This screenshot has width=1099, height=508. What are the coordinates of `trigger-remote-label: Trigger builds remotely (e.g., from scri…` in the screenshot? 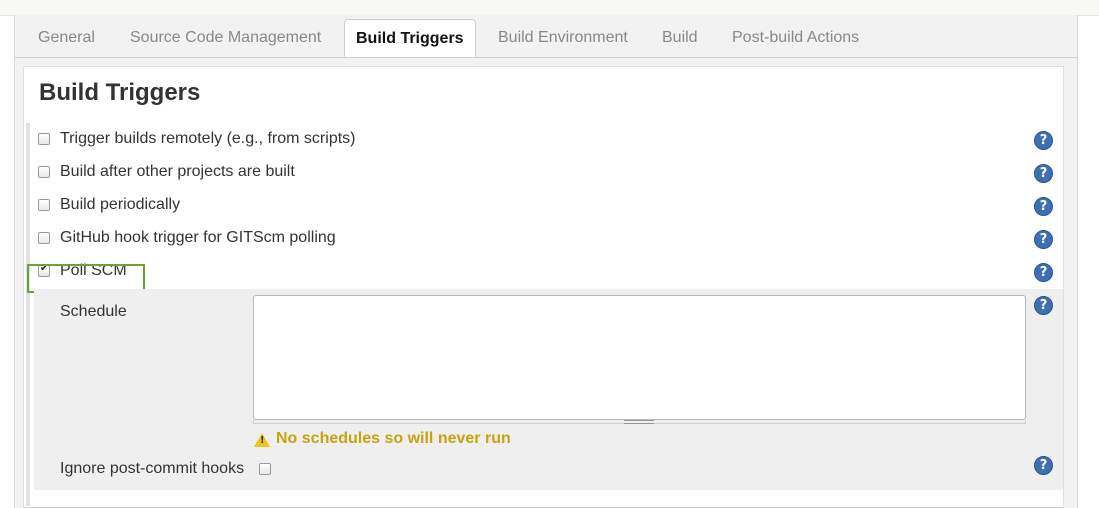 It's located at (207, 139).